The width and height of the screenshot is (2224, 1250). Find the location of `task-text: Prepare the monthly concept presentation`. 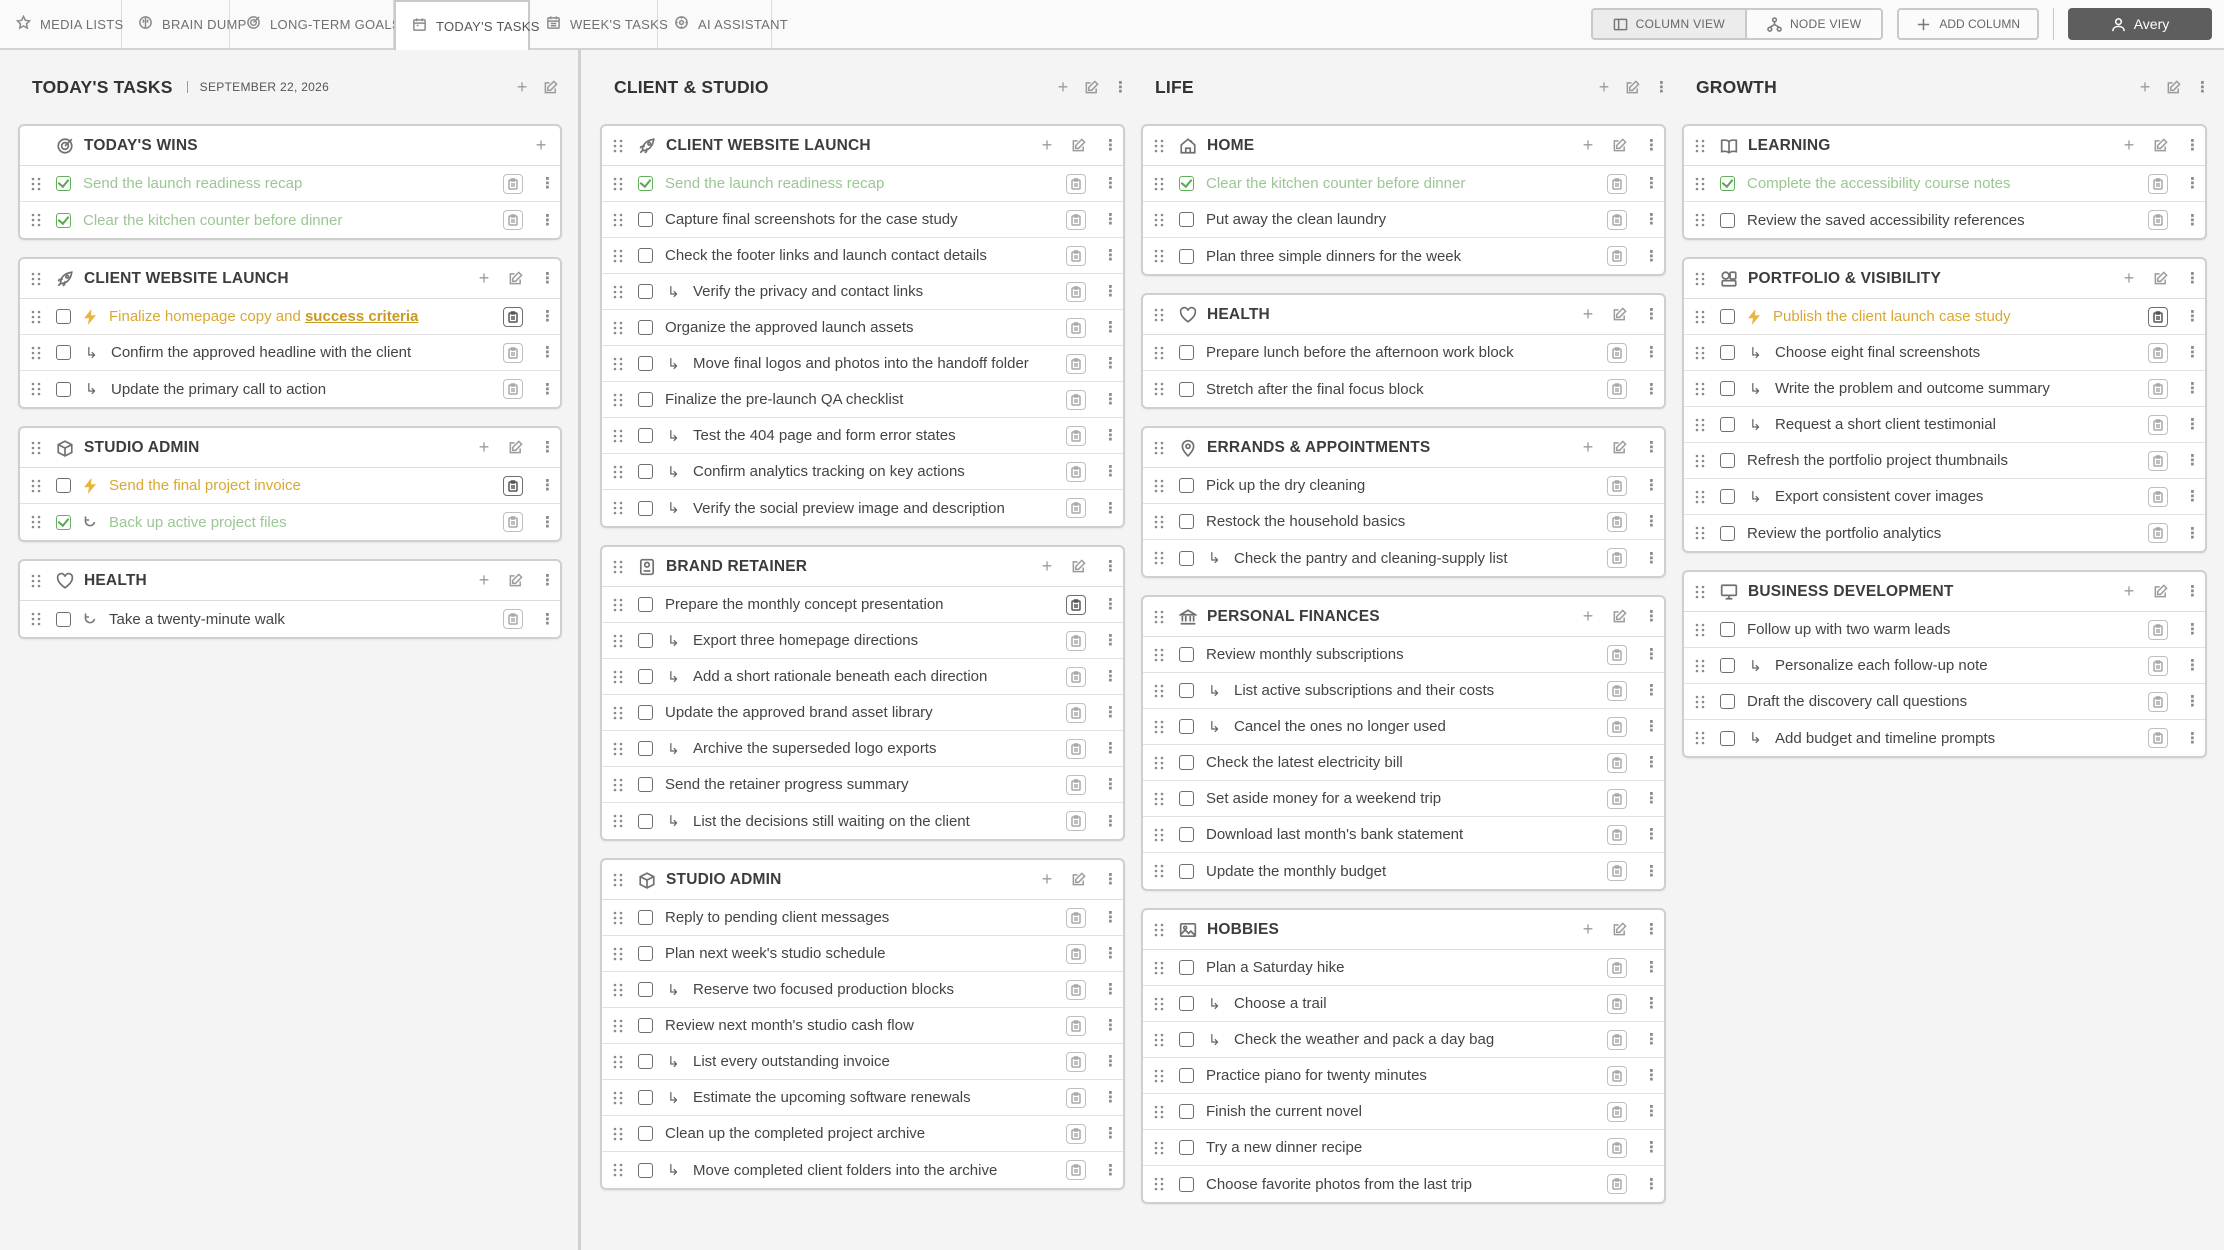

task-text: Prepare the monthly concept presentation is located at coordinates (861, 604).